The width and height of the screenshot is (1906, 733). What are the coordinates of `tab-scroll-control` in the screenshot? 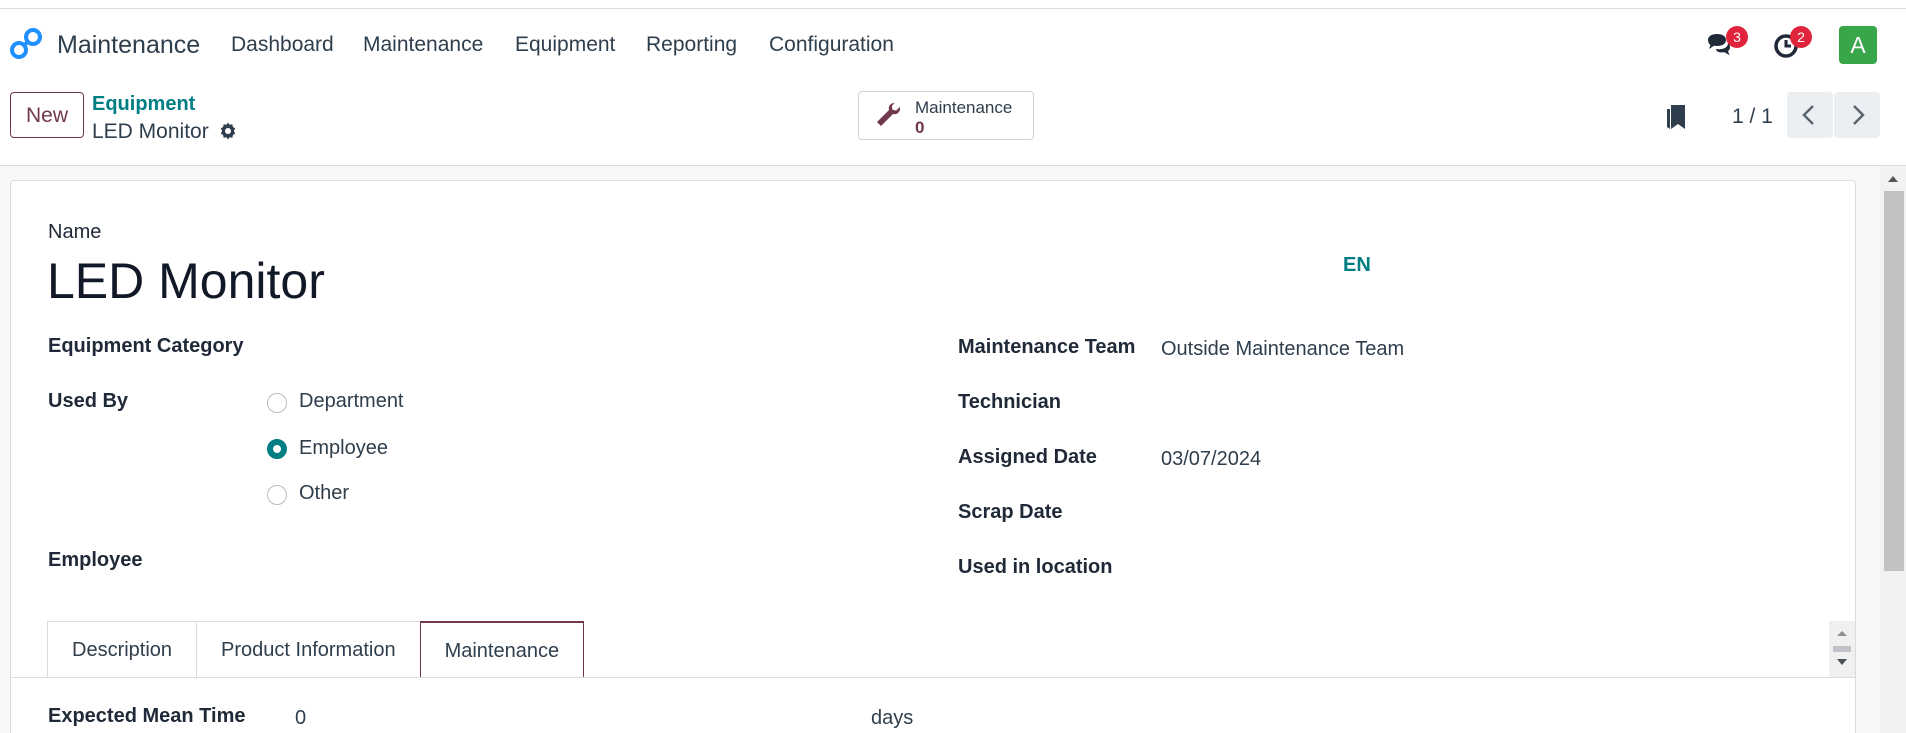 It's located at (1842, 649).